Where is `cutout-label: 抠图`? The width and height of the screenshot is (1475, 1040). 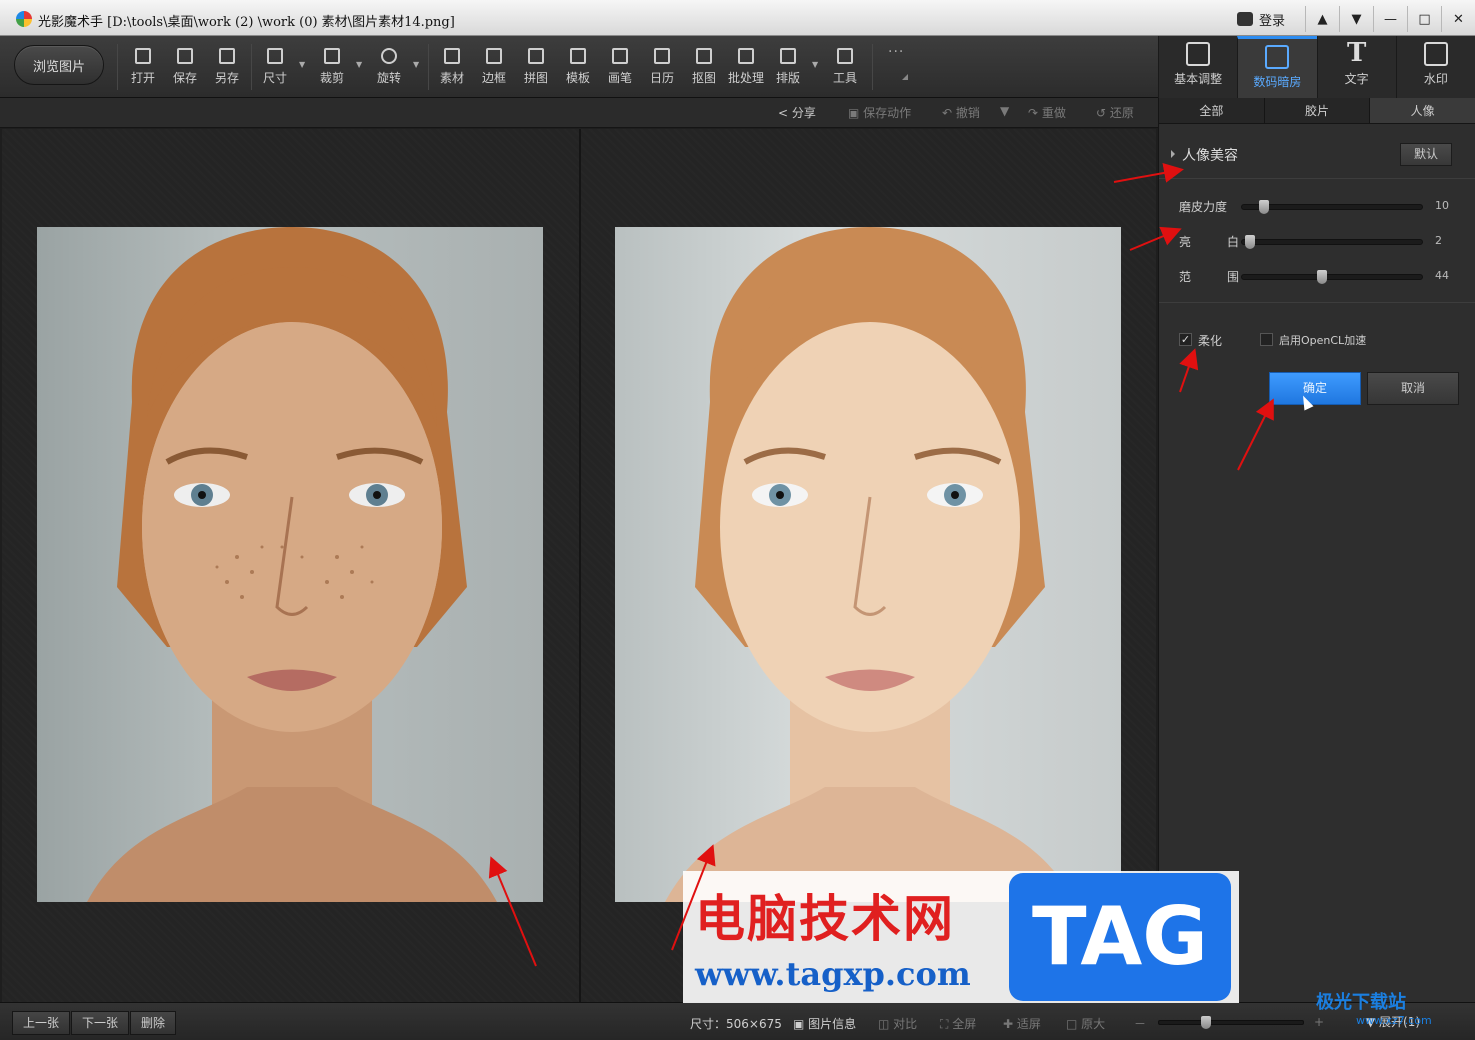
cutout-label: 抠图 is located at coordinates (703, 78).